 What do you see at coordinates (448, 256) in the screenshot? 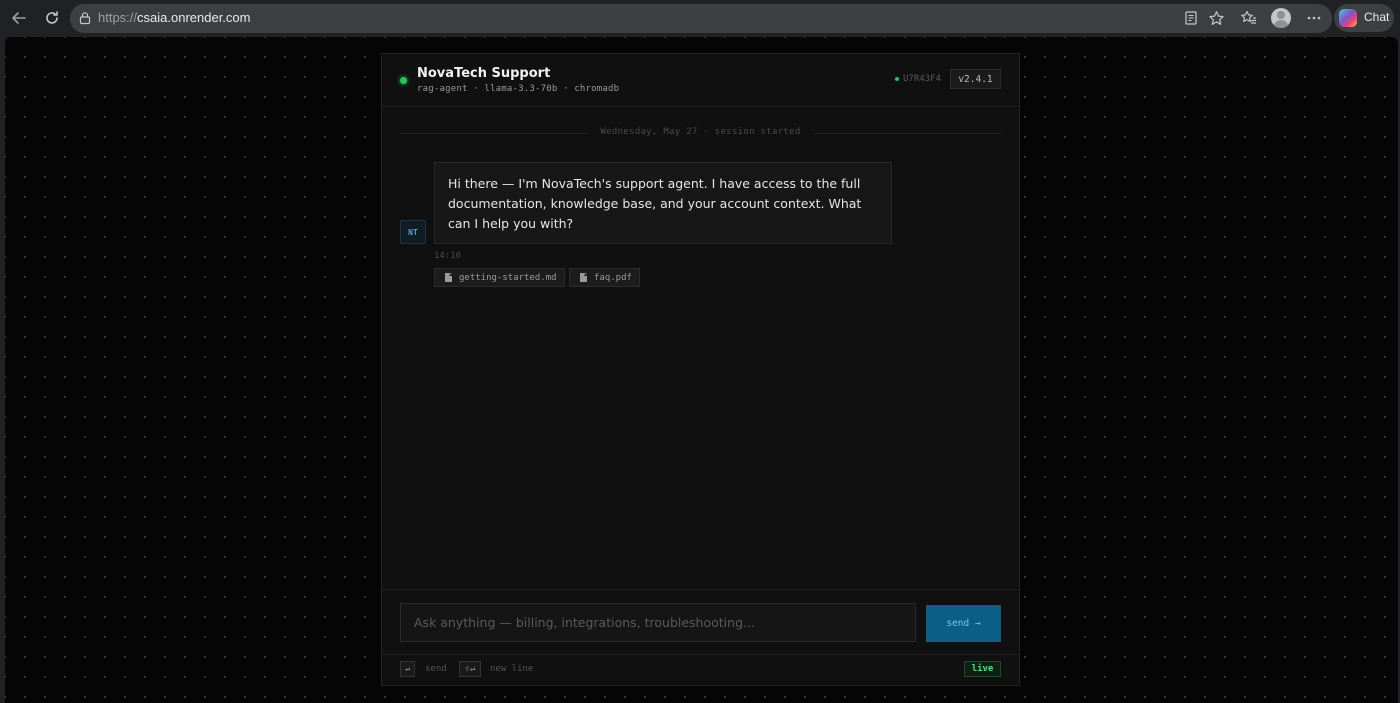
I see `message-timestamp: 14:10` at bounding box center [448, 256].